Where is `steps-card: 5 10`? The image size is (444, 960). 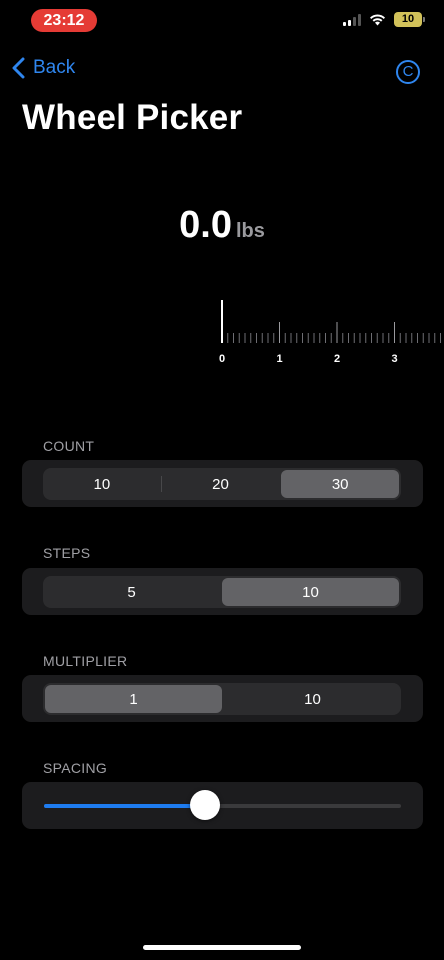 steps-card: 5 10 is located at coordinates (222, 591).